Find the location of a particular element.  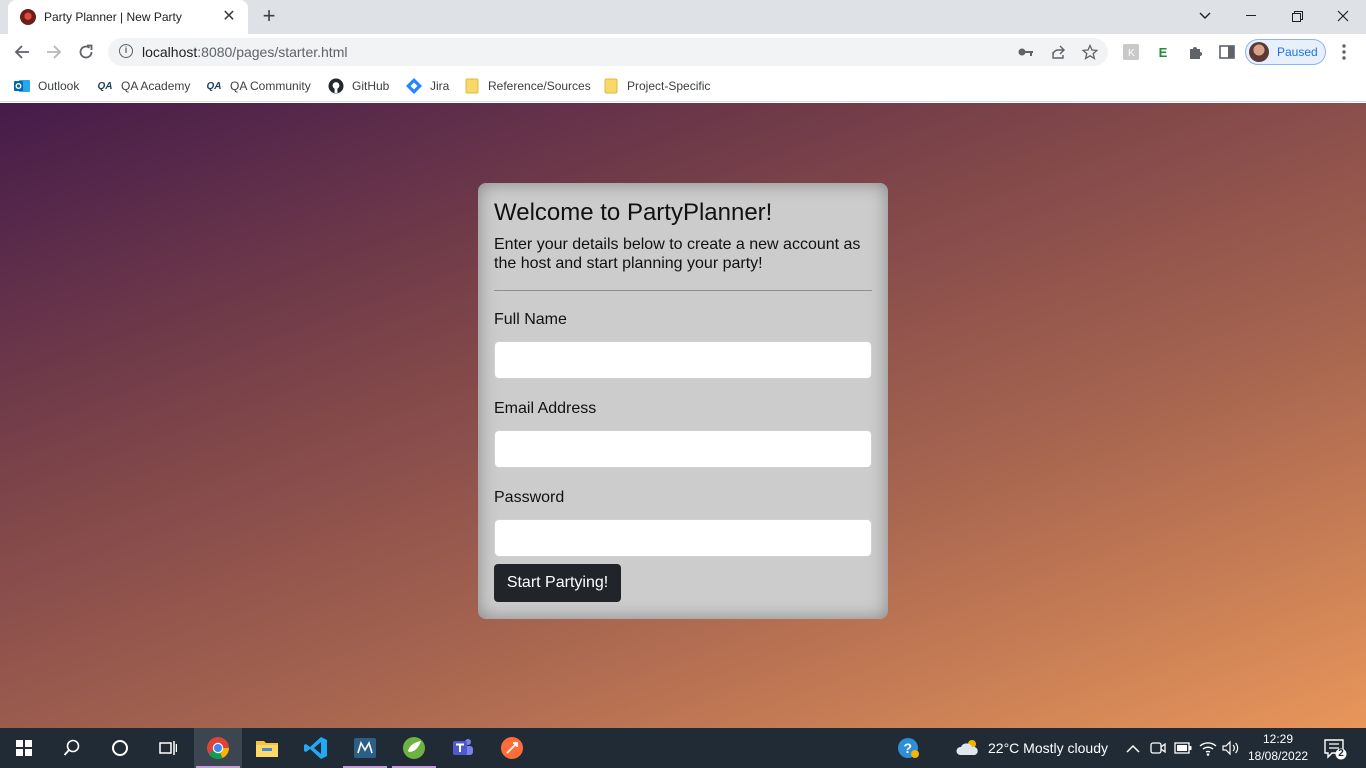

svg-text: K is located at coordinates (1131, 53).